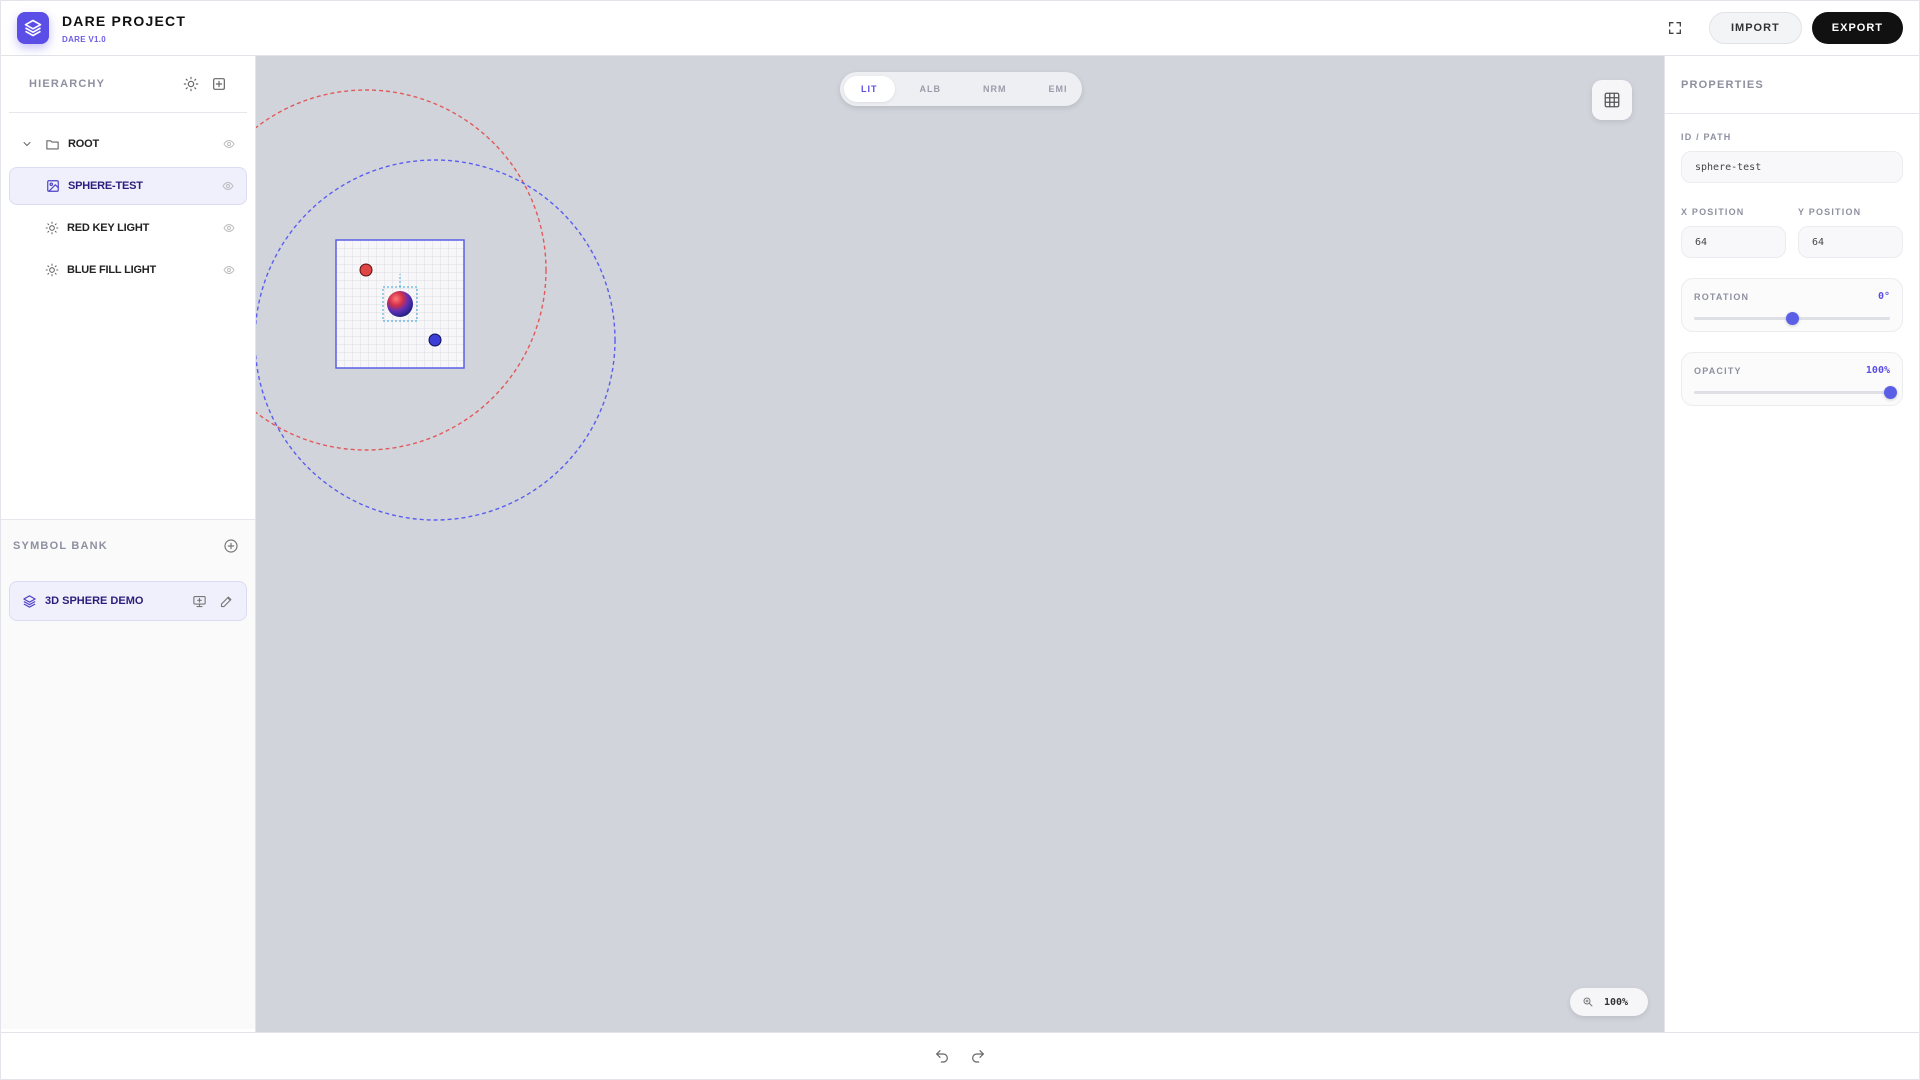  What do you see at coordinates (1792, 167) in the screenshot?
I see `id-path-input: sphere-test` at bounding box center [1792, 167].